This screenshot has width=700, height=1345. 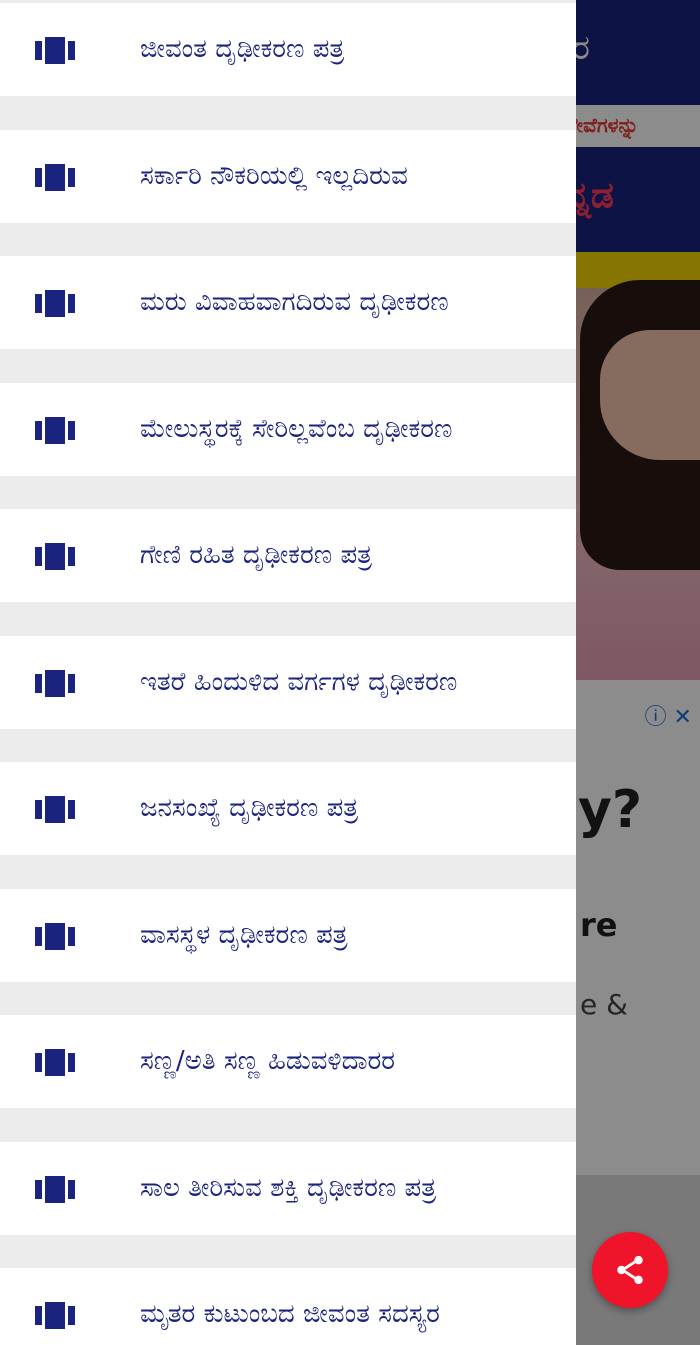 I want to click on drawer-menu-item: ಮೃತರ ಕುಟುಂಬದ ಜೀವಂತ ಸದಸ್ಯರ, so click(x=288, y=1306).